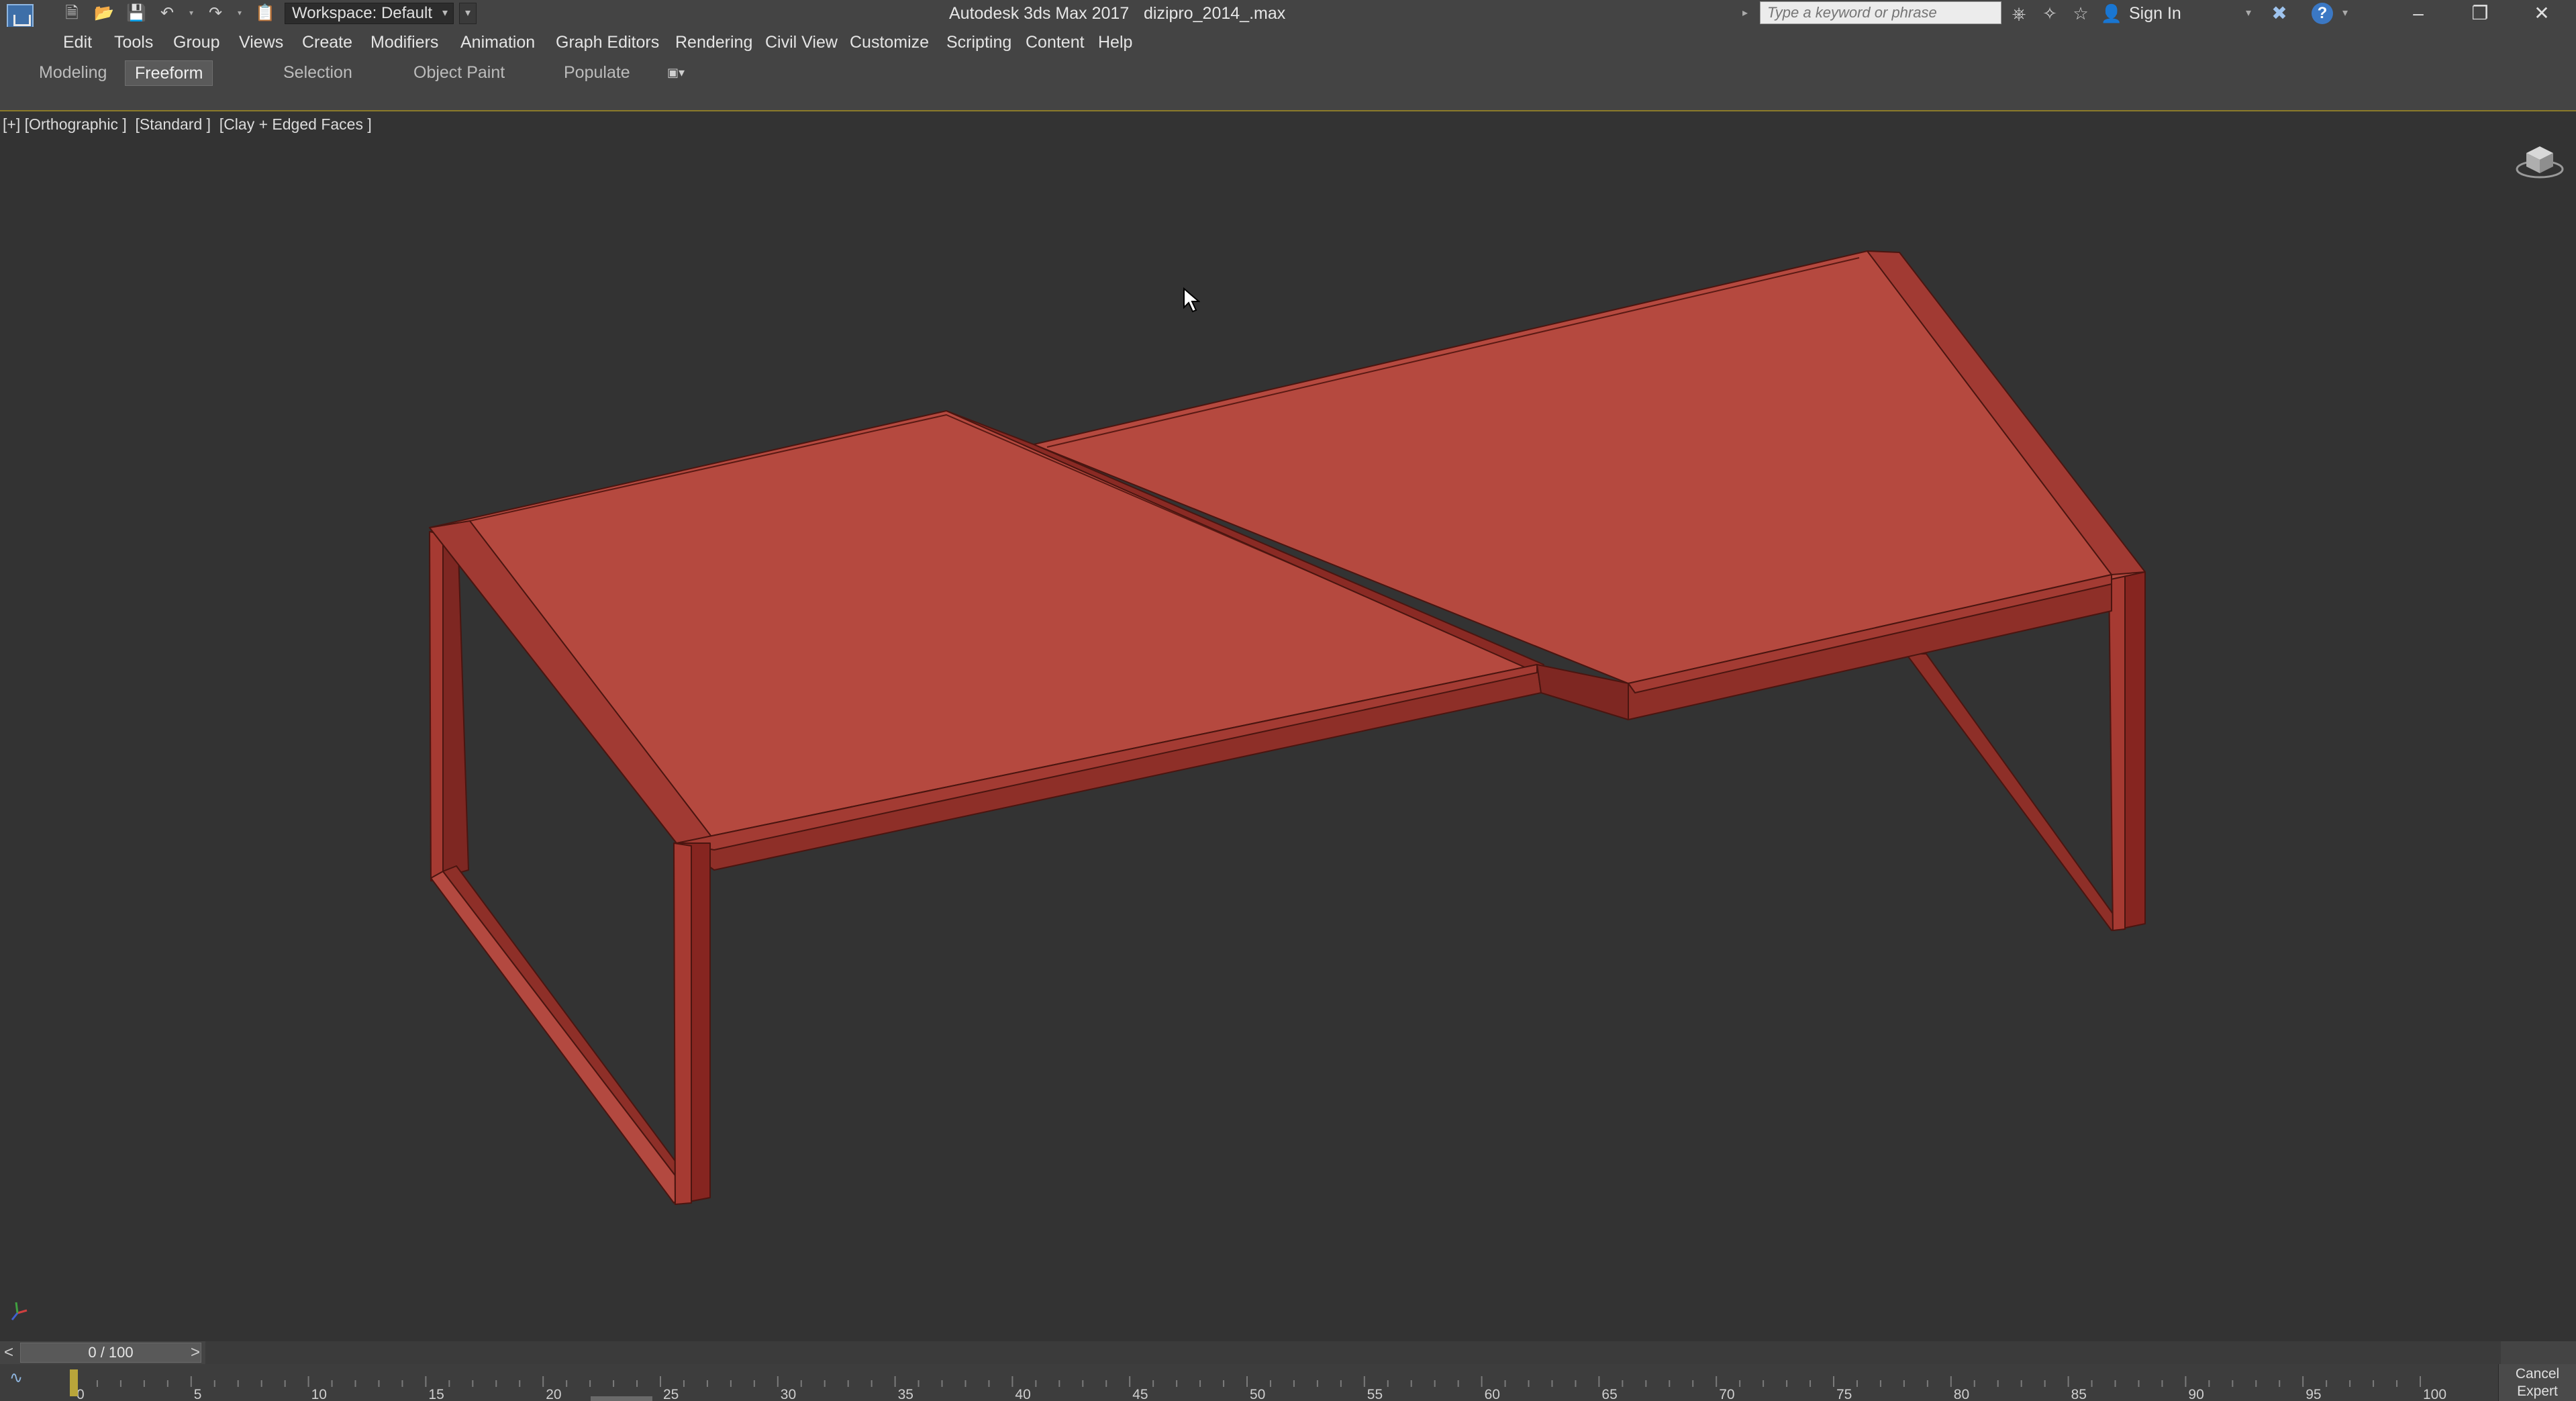 The height and width of the screenshot is (1401, 2576). Describe the element at coordinates (2542, 14) in the screenshot. I see `close-icon: ✕` at that location.